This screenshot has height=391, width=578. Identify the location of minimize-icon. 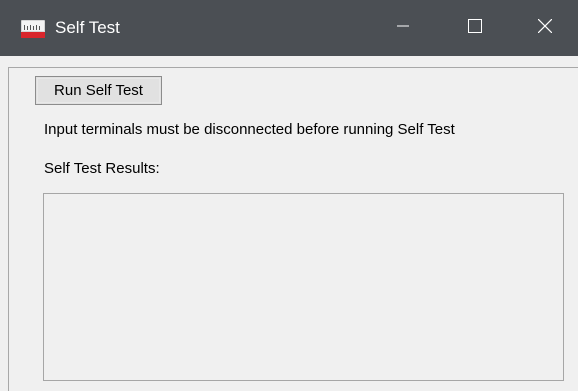
(403, 28).